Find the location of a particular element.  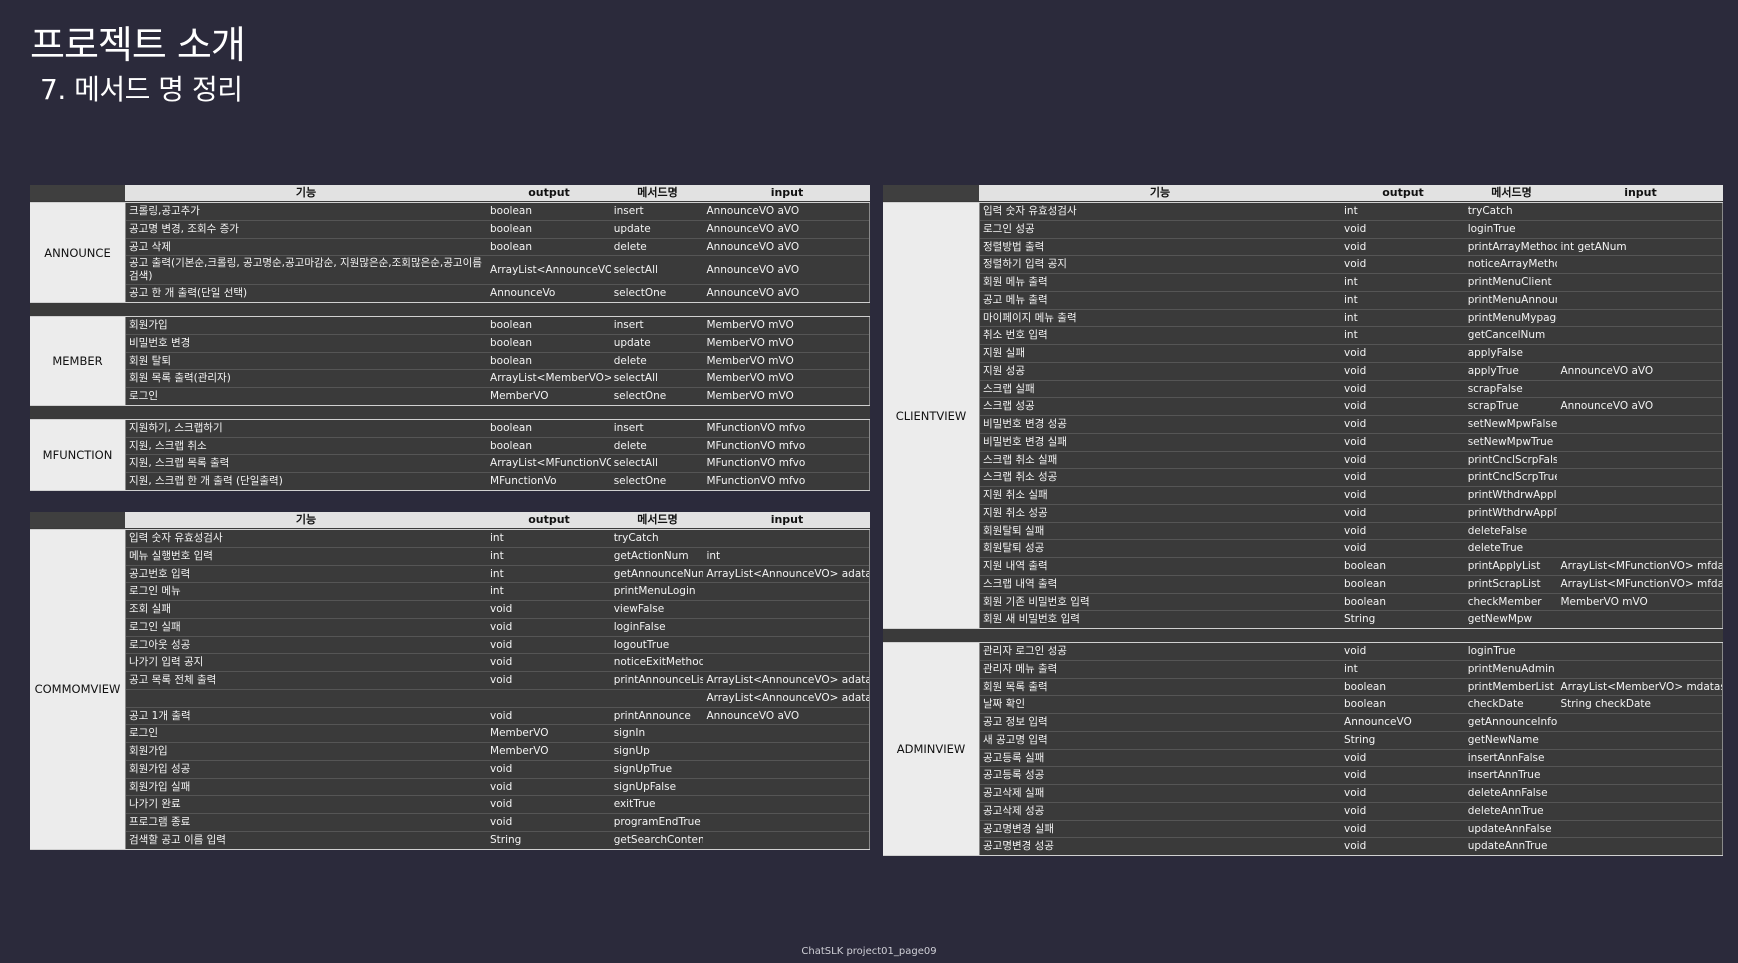

cell-feature: 입력 숫자 유효성검사 is located at coordinates (176, 538).